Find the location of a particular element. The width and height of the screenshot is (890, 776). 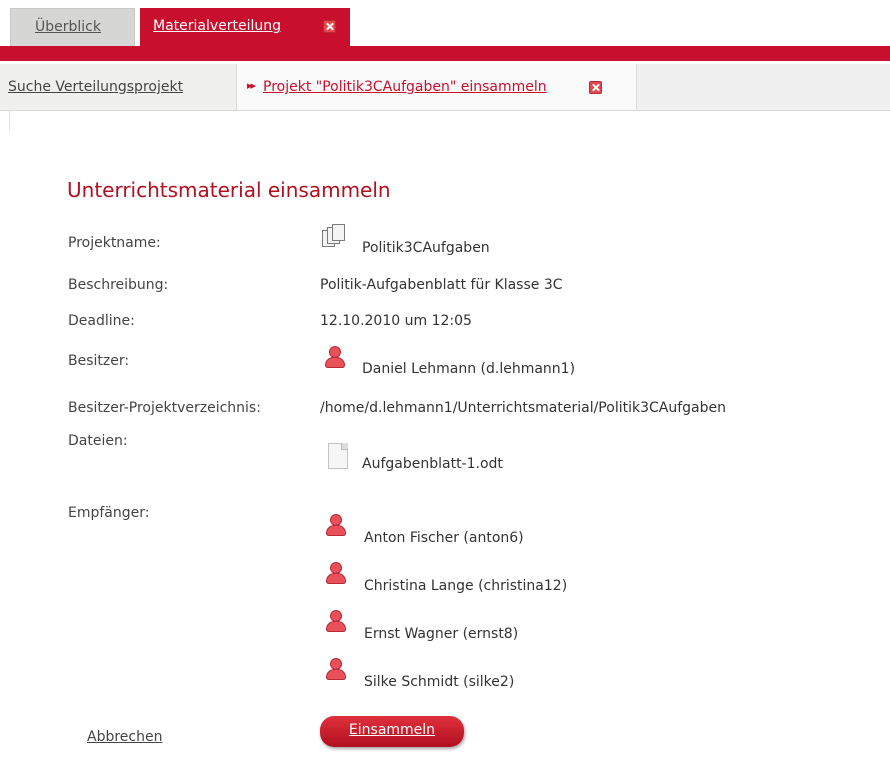

tab-bar-underline is located at coordinates (445, 53).